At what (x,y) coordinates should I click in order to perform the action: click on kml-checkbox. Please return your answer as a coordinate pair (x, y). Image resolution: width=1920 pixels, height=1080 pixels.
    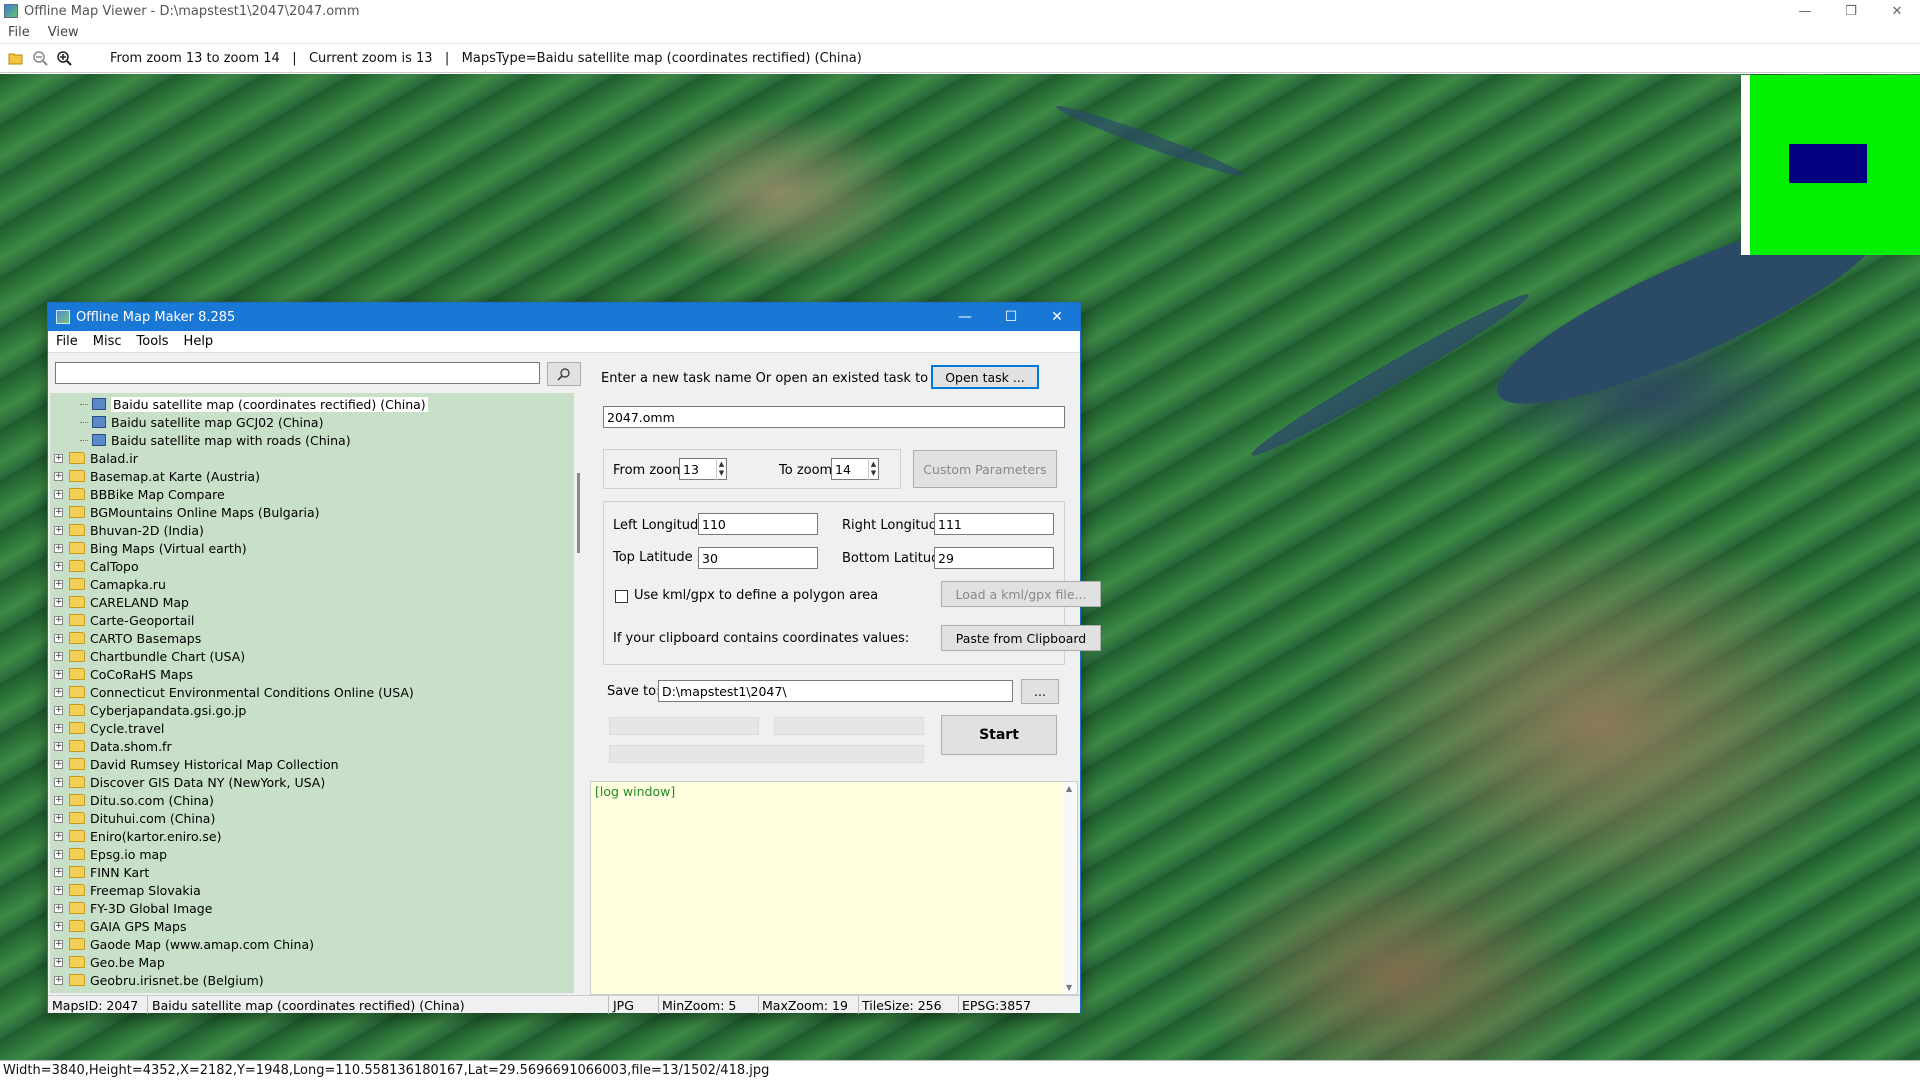
    Looking at the image, I should click on (621, 596).